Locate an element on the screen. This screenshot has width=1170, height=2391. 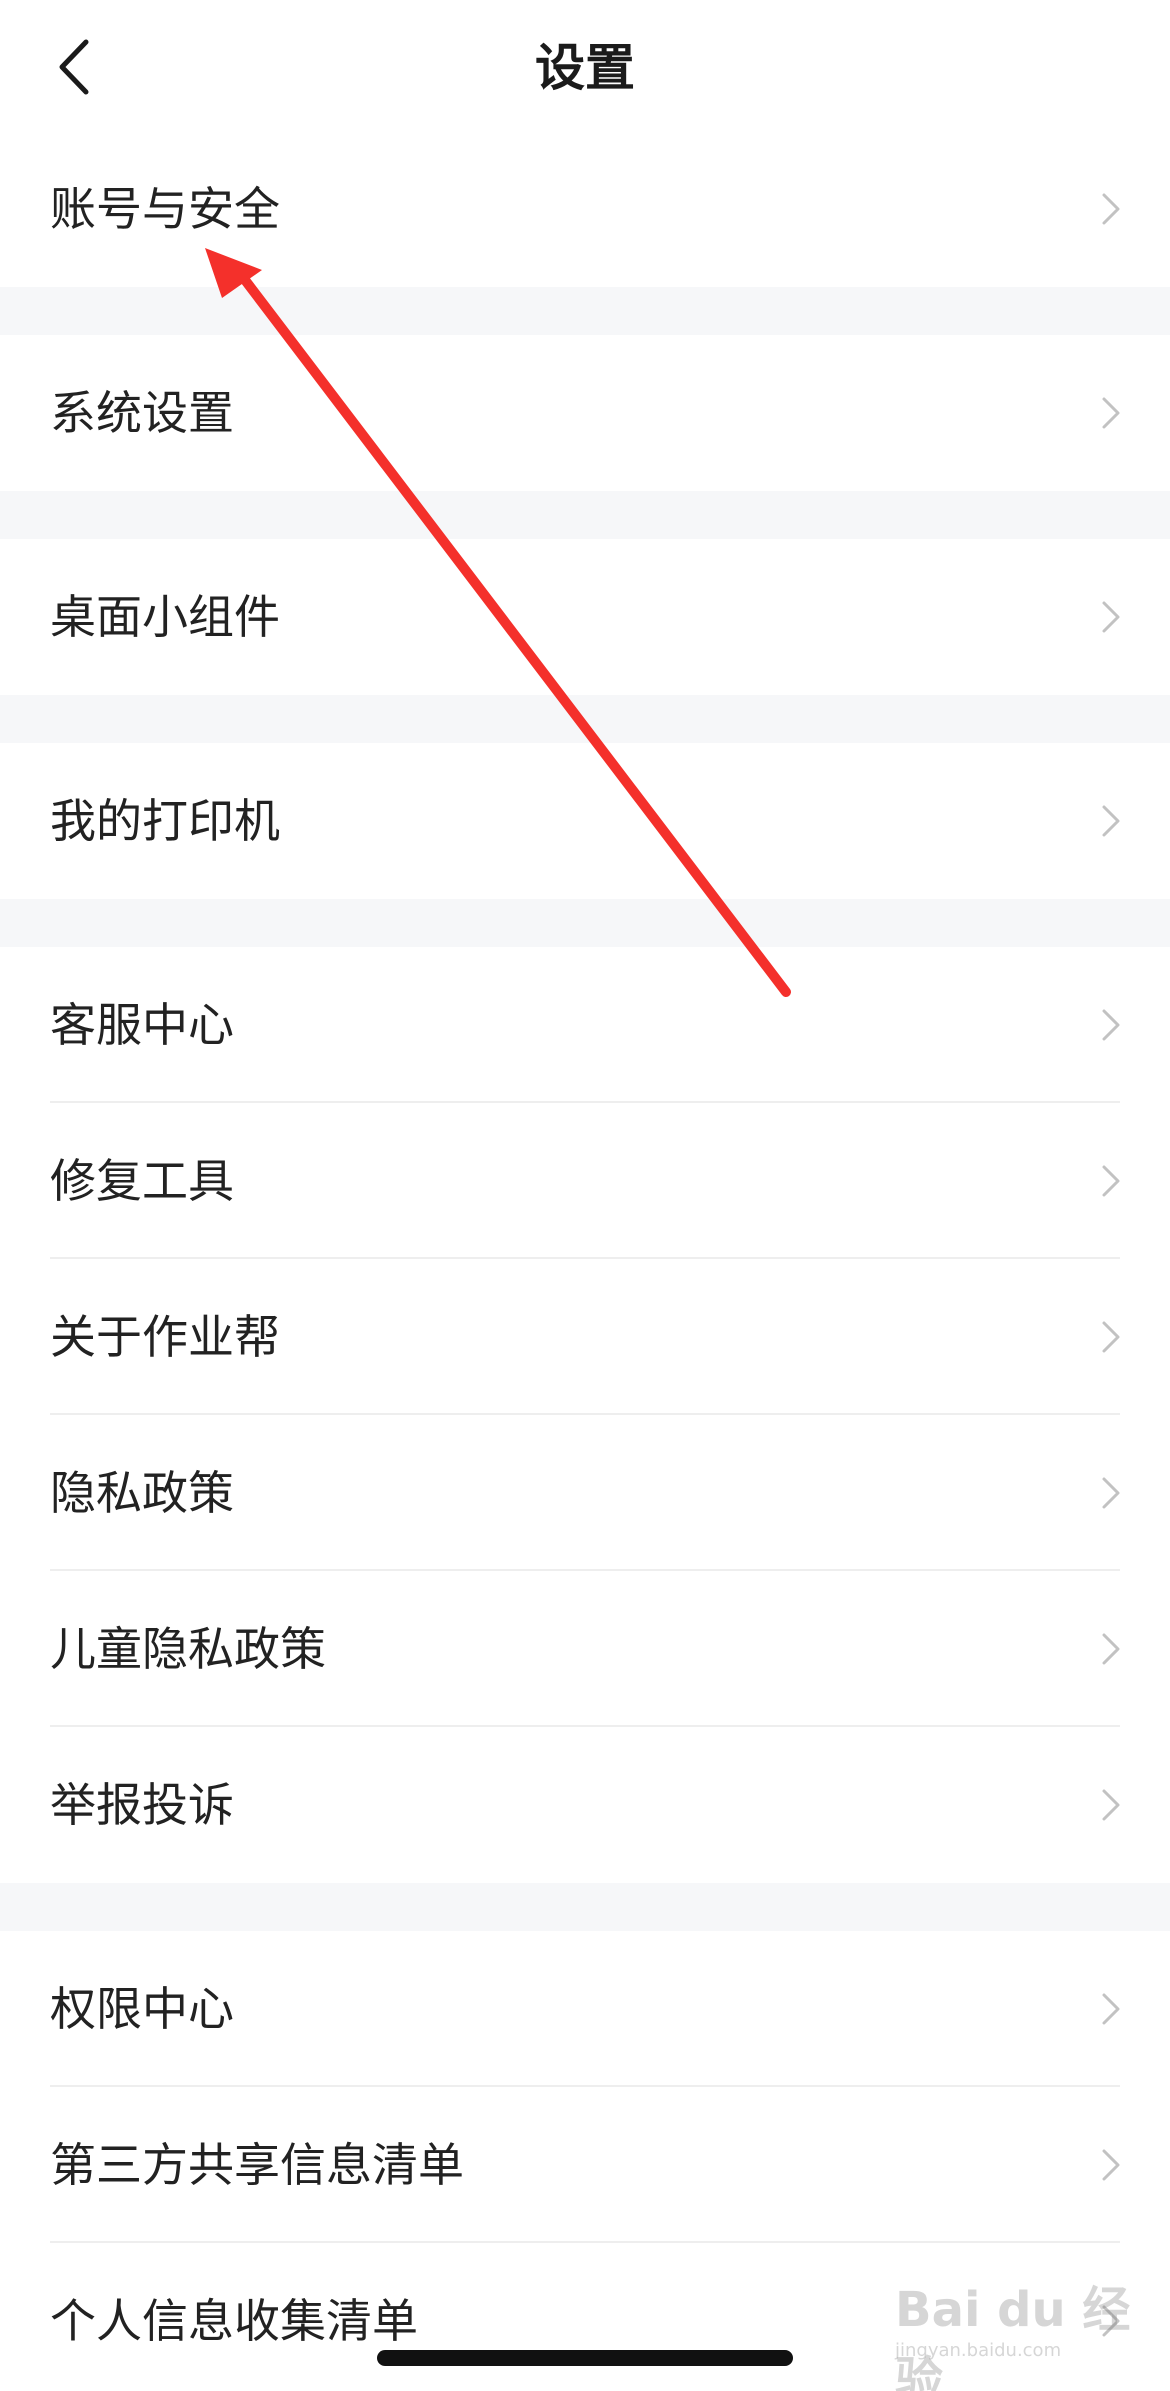
row-label: 桌面小组件 is located at coordinates (165, 617).